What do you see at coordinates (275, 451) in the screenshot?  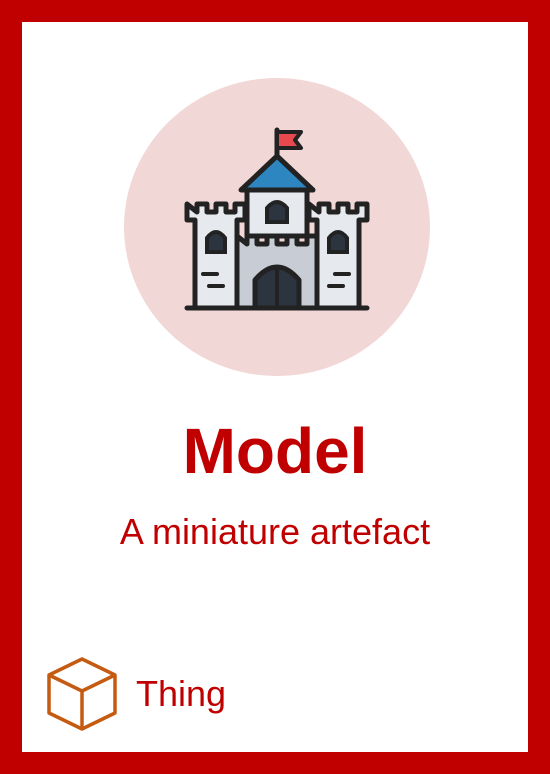 I see `card-title: Model` at bounding box center [275, 451].